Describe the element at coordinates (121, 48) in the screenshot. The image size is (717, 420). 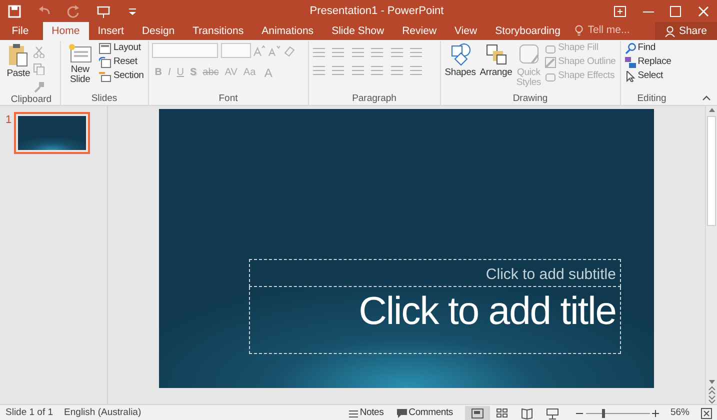
I see `ribbon-button: Layout` at that location.